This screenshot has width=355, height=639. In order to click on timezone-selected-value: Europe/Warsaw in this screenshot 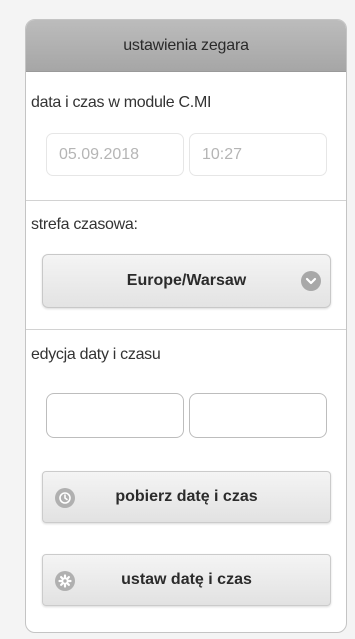, I will do `click(186, 280)`.